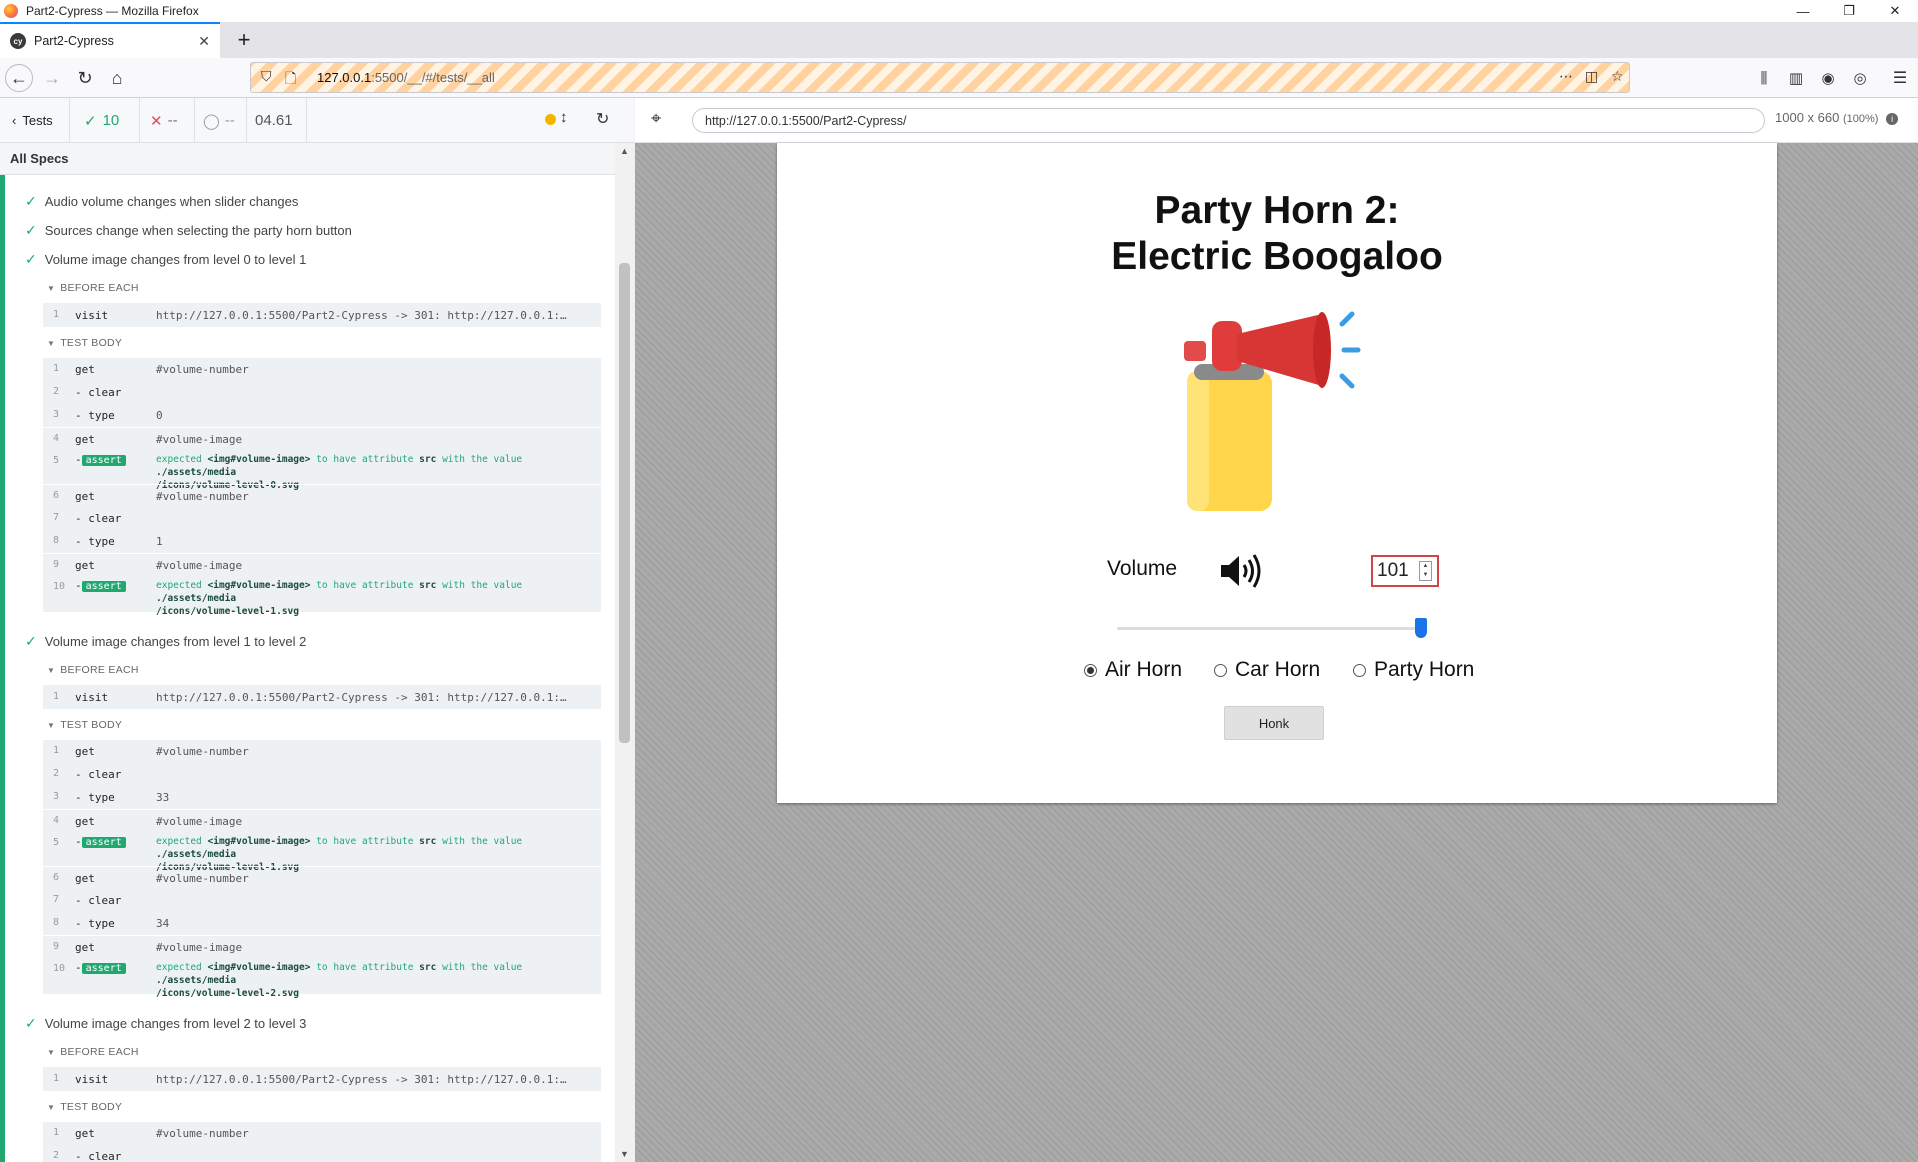 Image resolution: width=1918 pixels, height=1162 pixels. I want to click on scrollbar-thumb, so click(624, 503).